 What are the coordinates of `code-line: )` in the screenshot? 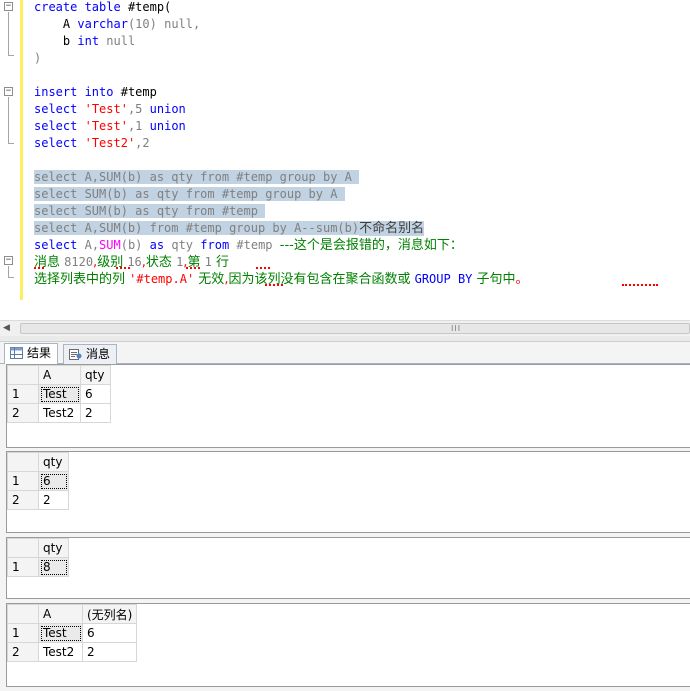 It's located at (37, 58).